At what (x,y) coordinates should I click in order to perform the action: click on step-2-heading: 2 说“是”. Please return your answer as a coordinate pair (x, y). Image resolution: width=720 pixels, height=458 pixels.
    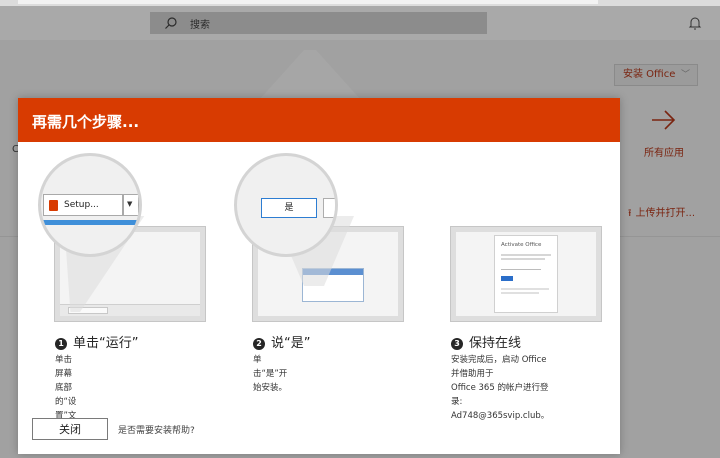
    Looking at the image, I should click on (281, 341).